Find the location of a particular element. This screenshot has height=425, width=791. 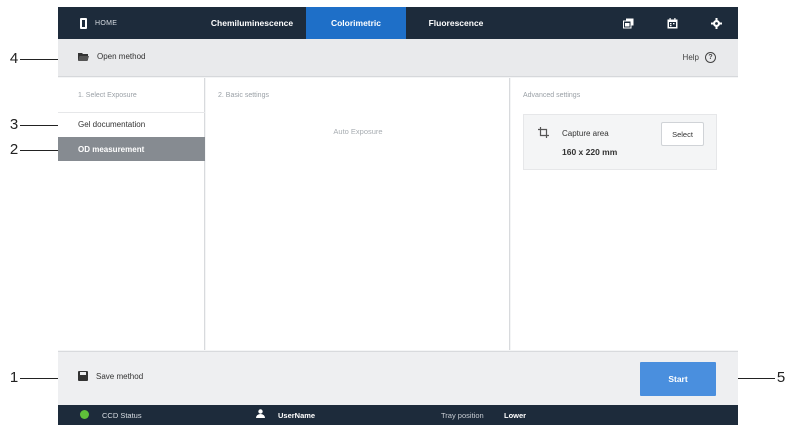

action-footer: Save method Start is located at coordinates (398, 378).